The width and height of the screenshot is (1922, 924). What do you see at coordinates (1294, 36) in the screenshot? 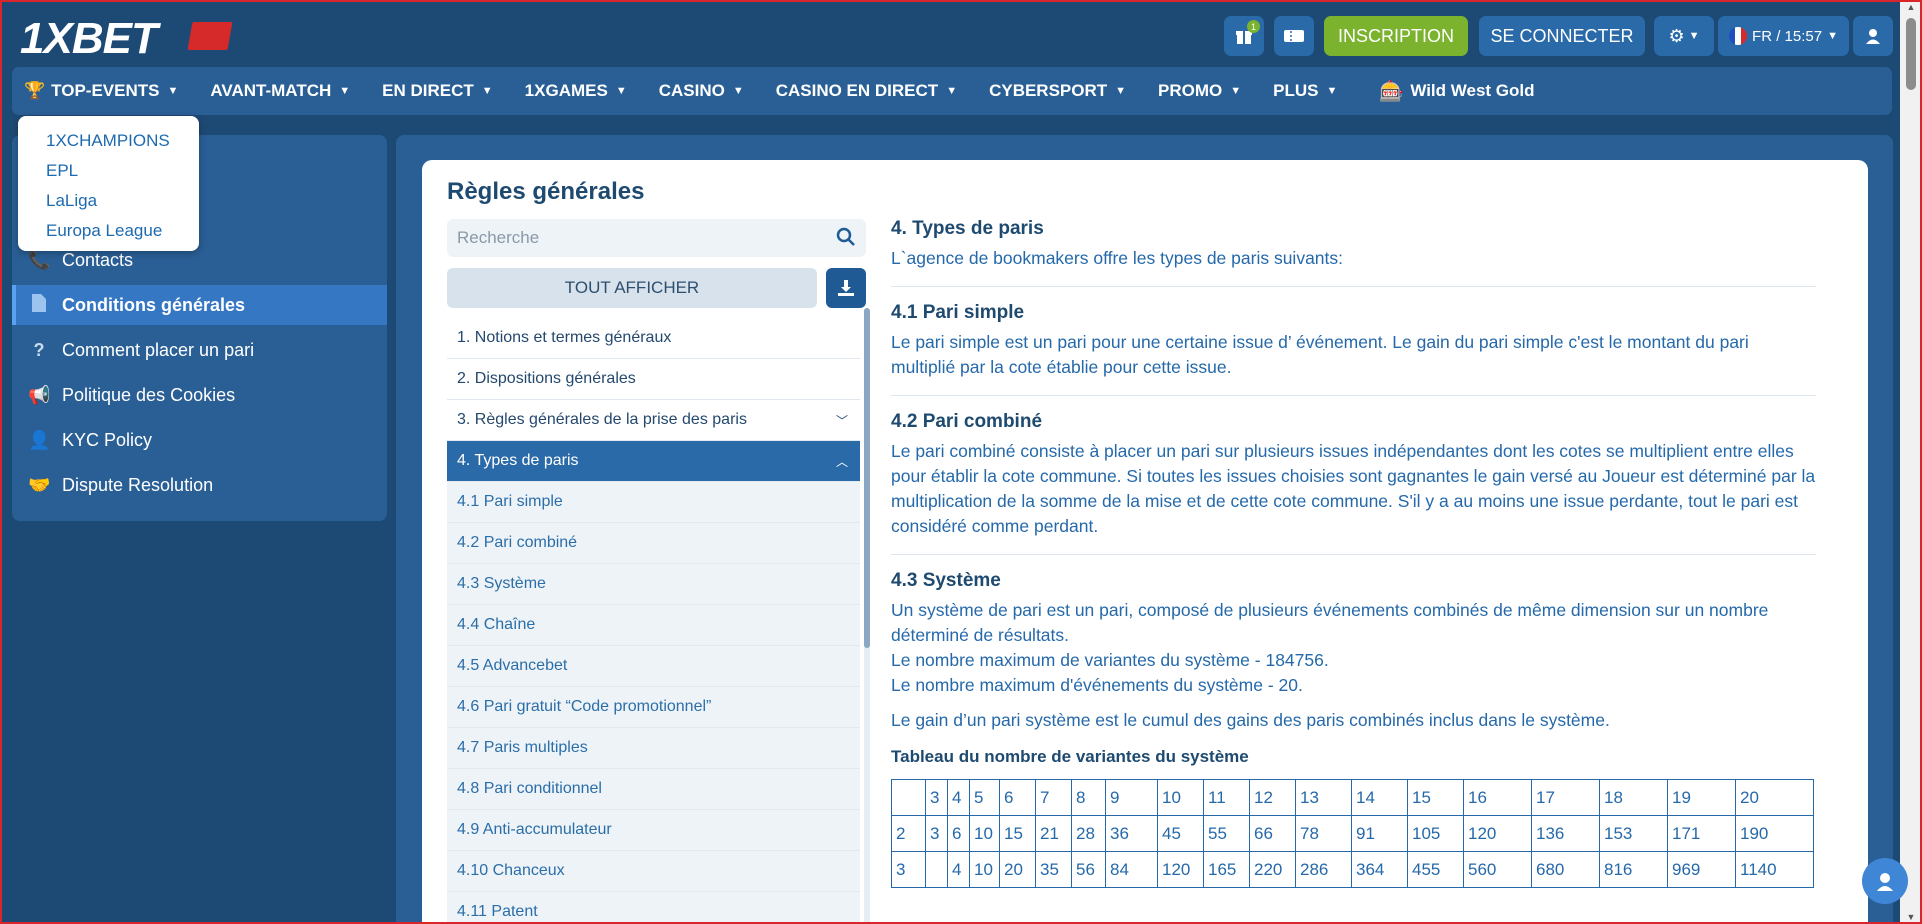
I see `coupon-button` at bounding box center [1294, 36].